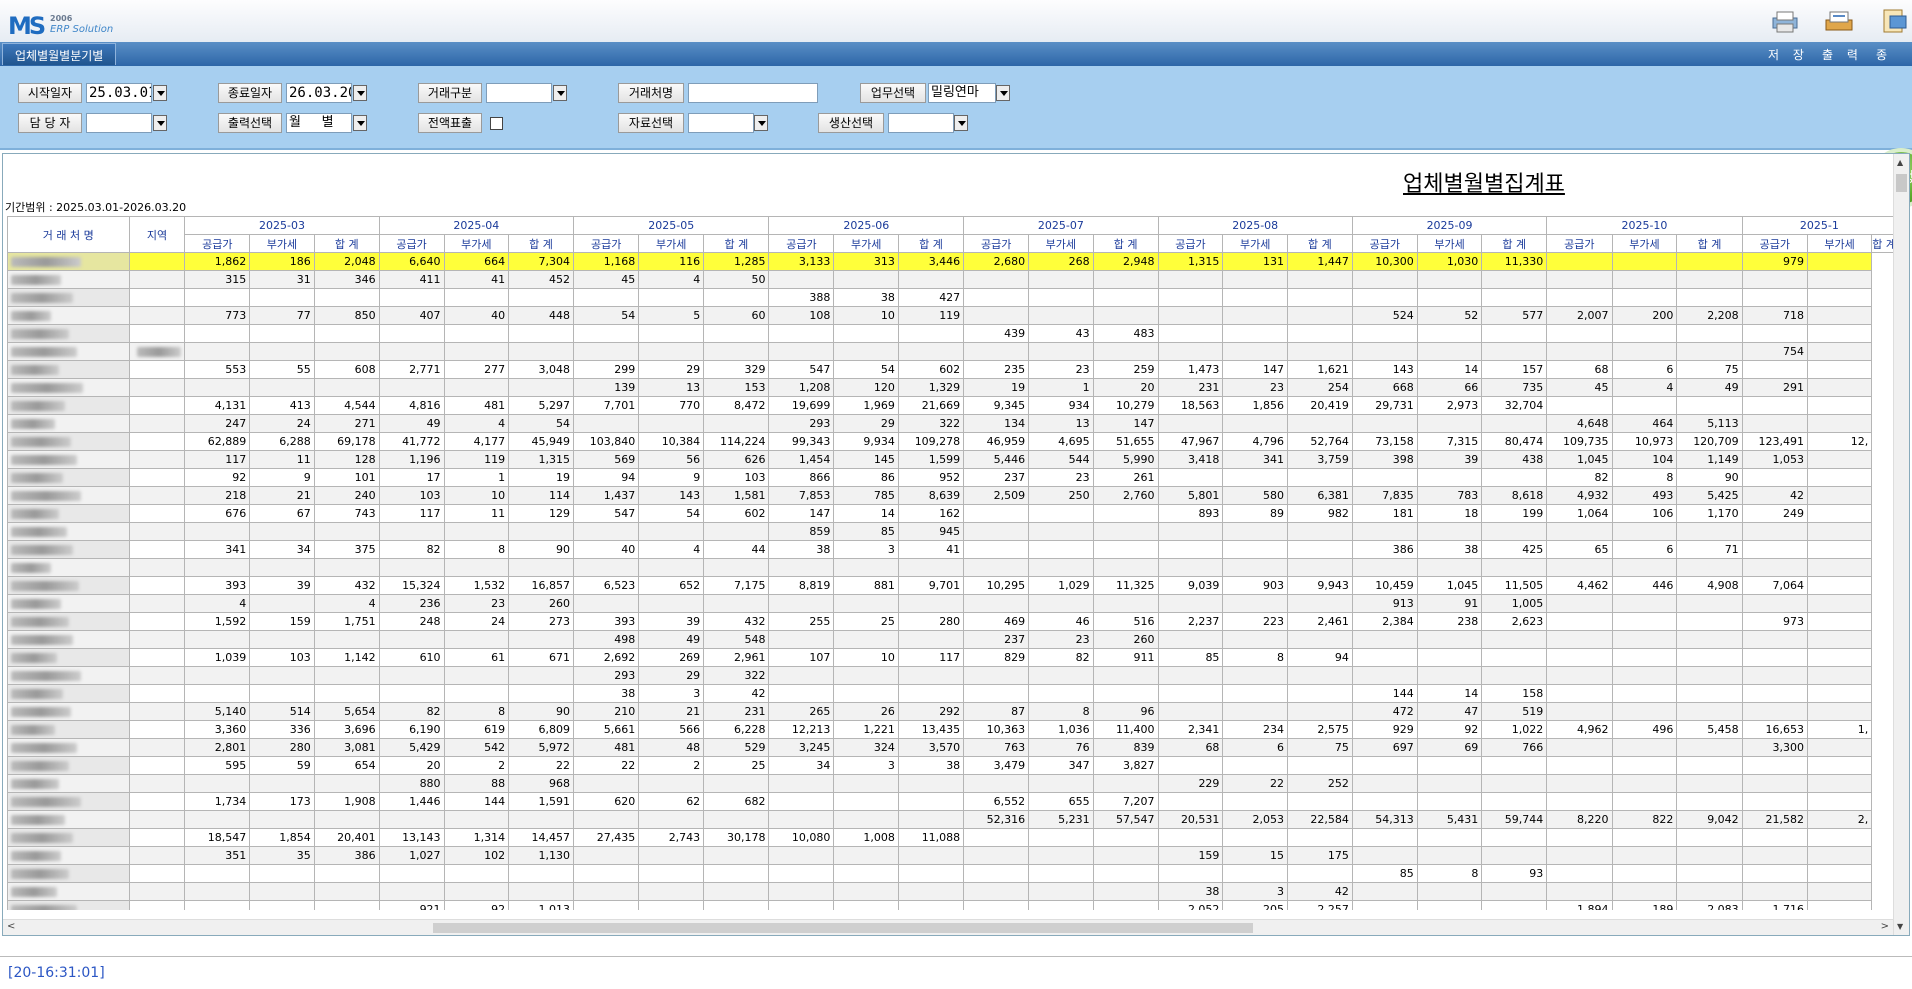 The height and width of the screenshot is (989, 1912). What do you see at coordinates (346, 261) in the screenshot?
I see `value-cell: 2,048` at bounding box center [346, 261].